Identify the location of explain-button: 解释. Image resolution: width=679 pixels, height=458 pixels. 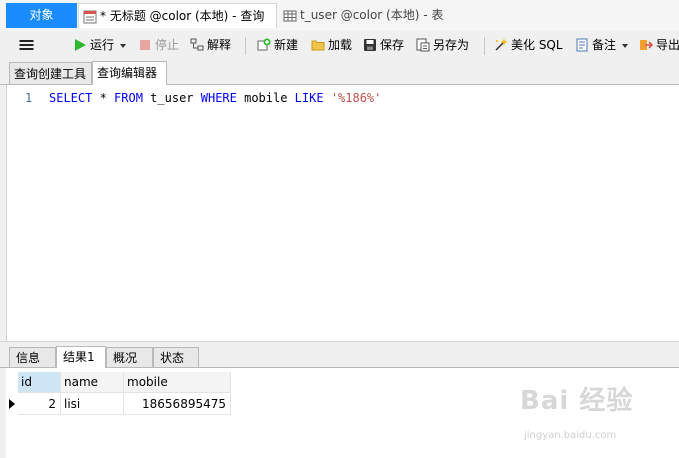
(210, 45).